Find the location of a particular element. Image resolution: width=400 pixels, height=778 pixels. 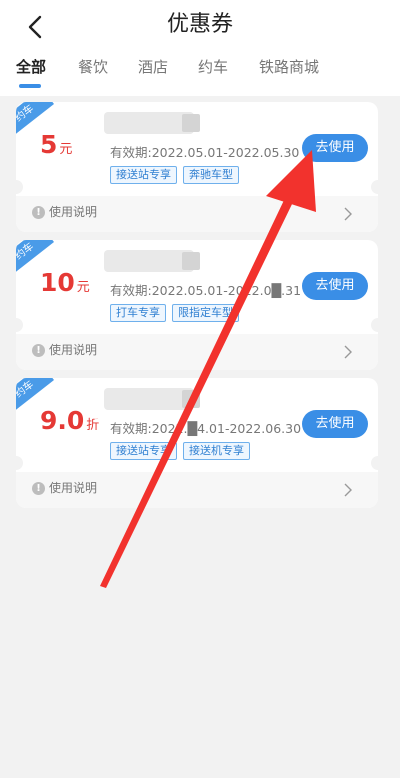

tab-railway-mall: 铁路商城 is located at coordinates (289, 67).